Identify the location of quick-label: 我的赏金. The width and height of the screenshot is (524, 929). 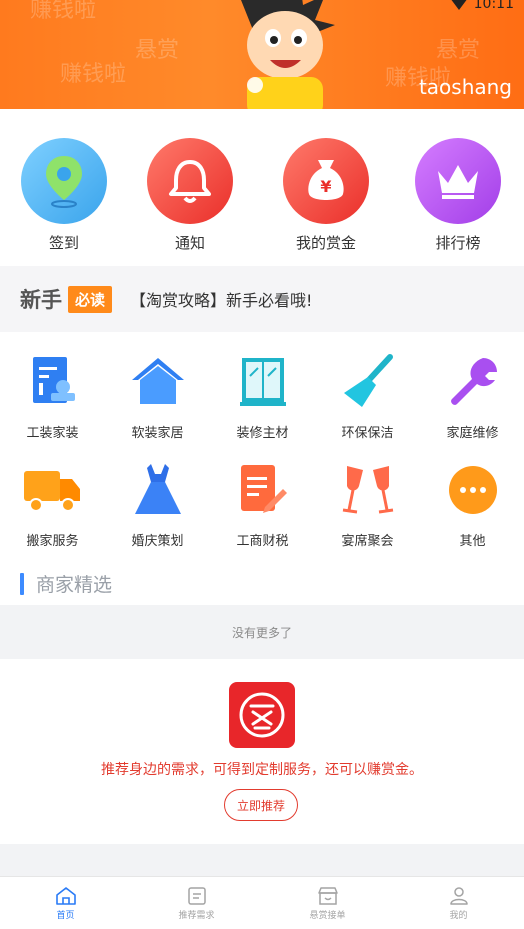
(325, 243).